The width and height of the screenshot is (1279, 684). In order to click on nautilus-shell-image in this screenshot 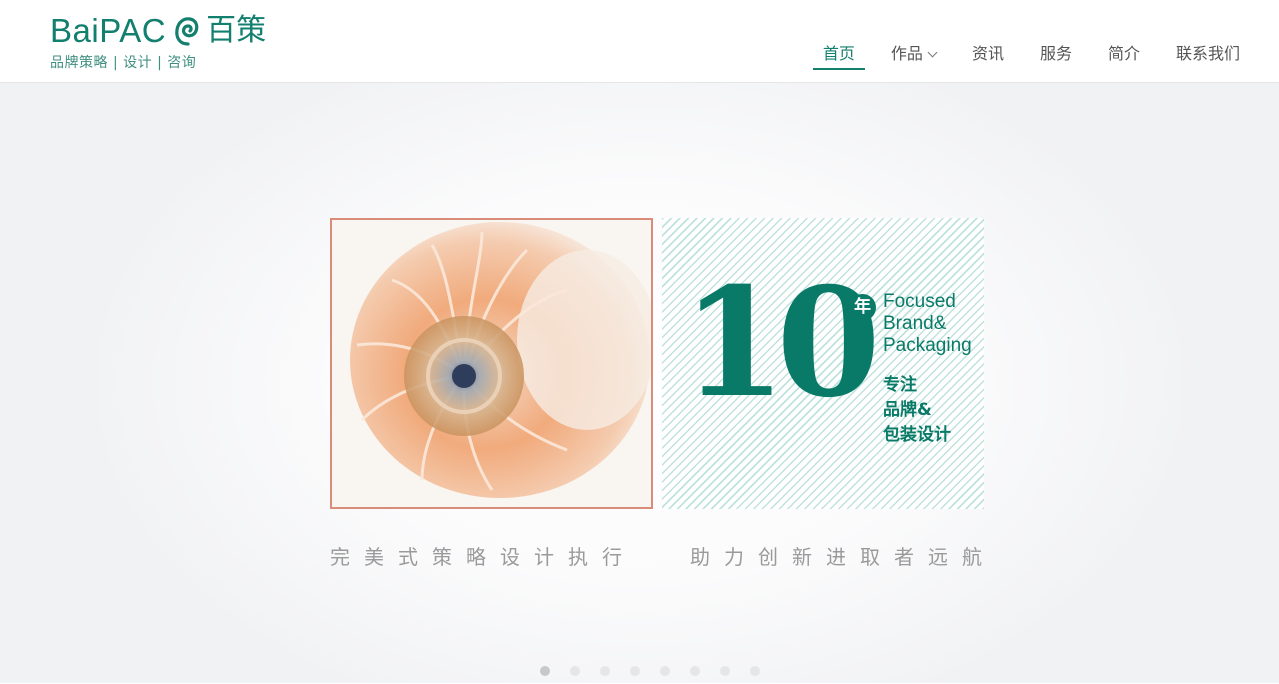, I will do `click(491, 363)`.